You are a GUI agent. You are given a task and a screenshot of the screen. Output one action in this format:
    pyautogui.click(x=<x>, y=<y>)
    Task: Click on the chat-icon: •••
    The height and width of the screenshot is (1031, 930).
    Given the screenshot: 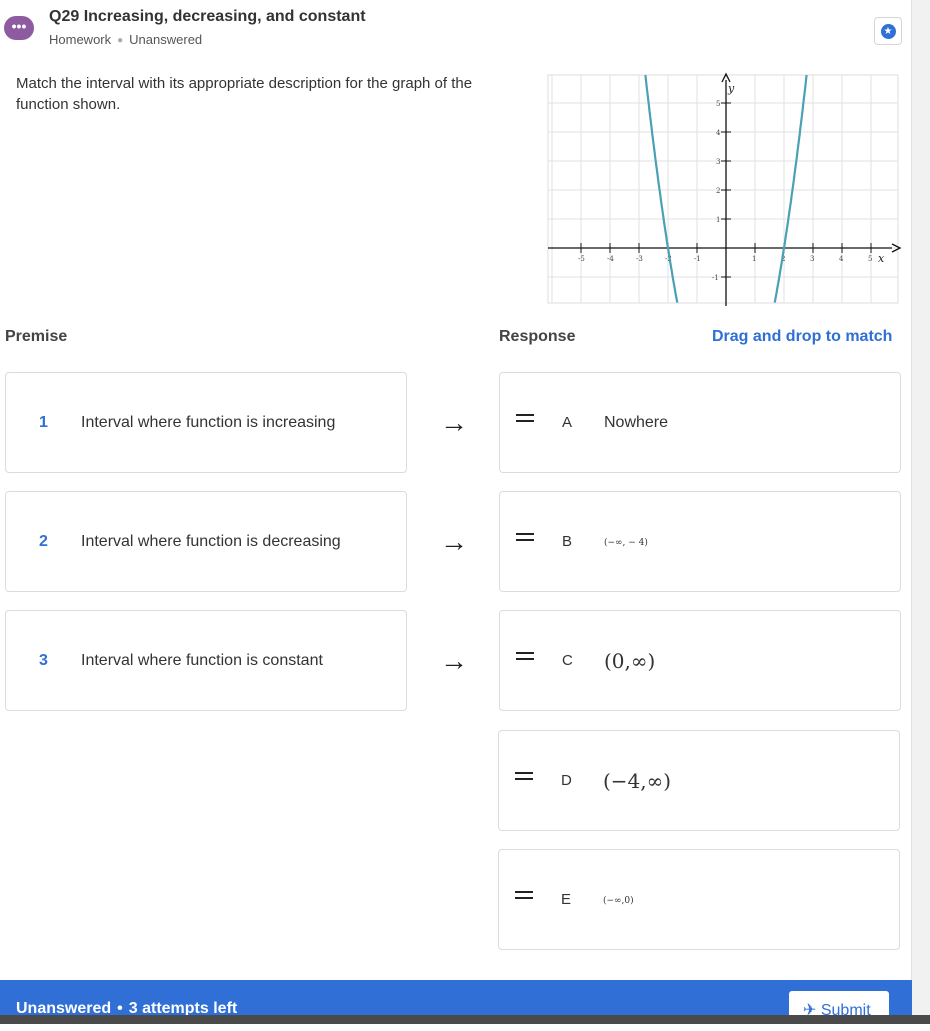 What is the action you would take?
    pyautogui.click(x=19, y=28)
    